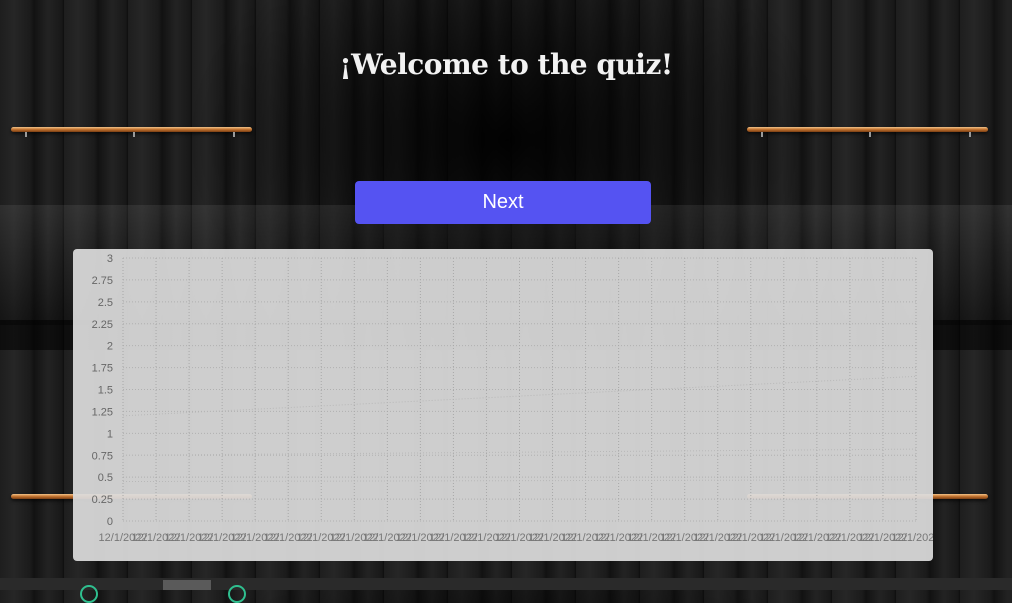  What do you see at coordinates (506, 584) in the screenshot?
I see `bottom-bar` at bounding box center [506, 584].